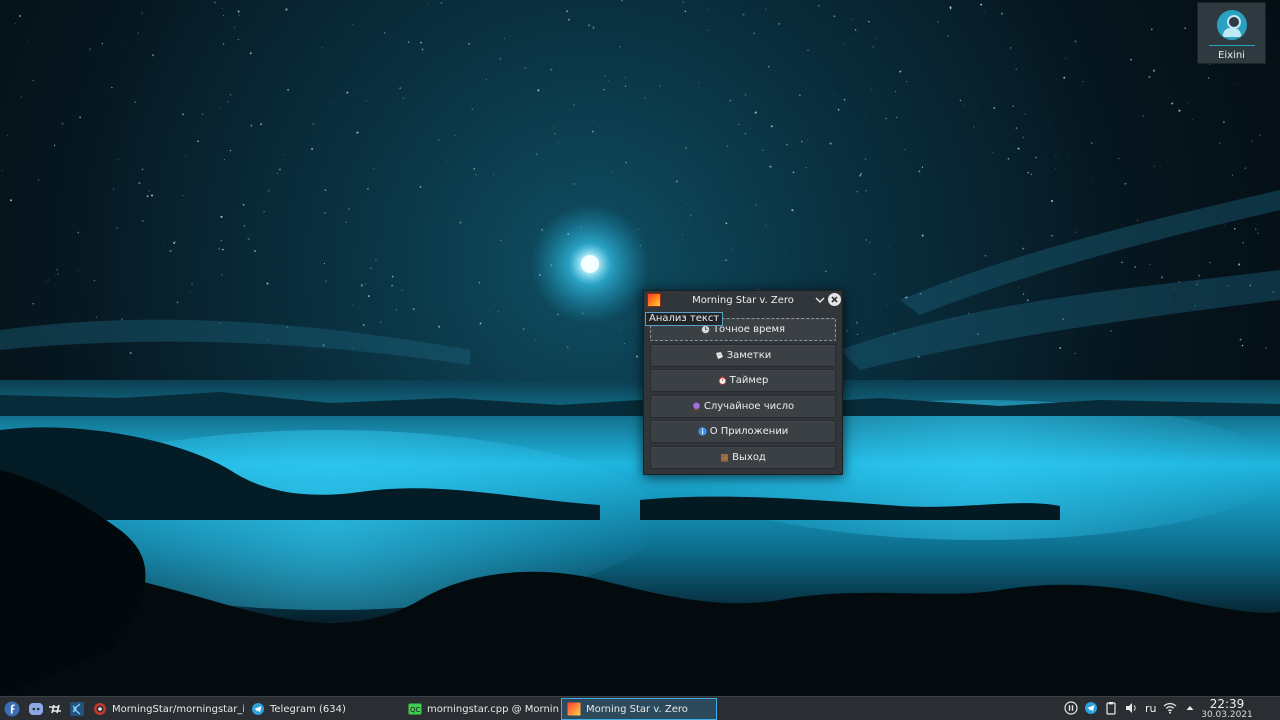  I want to click on random-number-label: Случайное число, so click(749, 406).